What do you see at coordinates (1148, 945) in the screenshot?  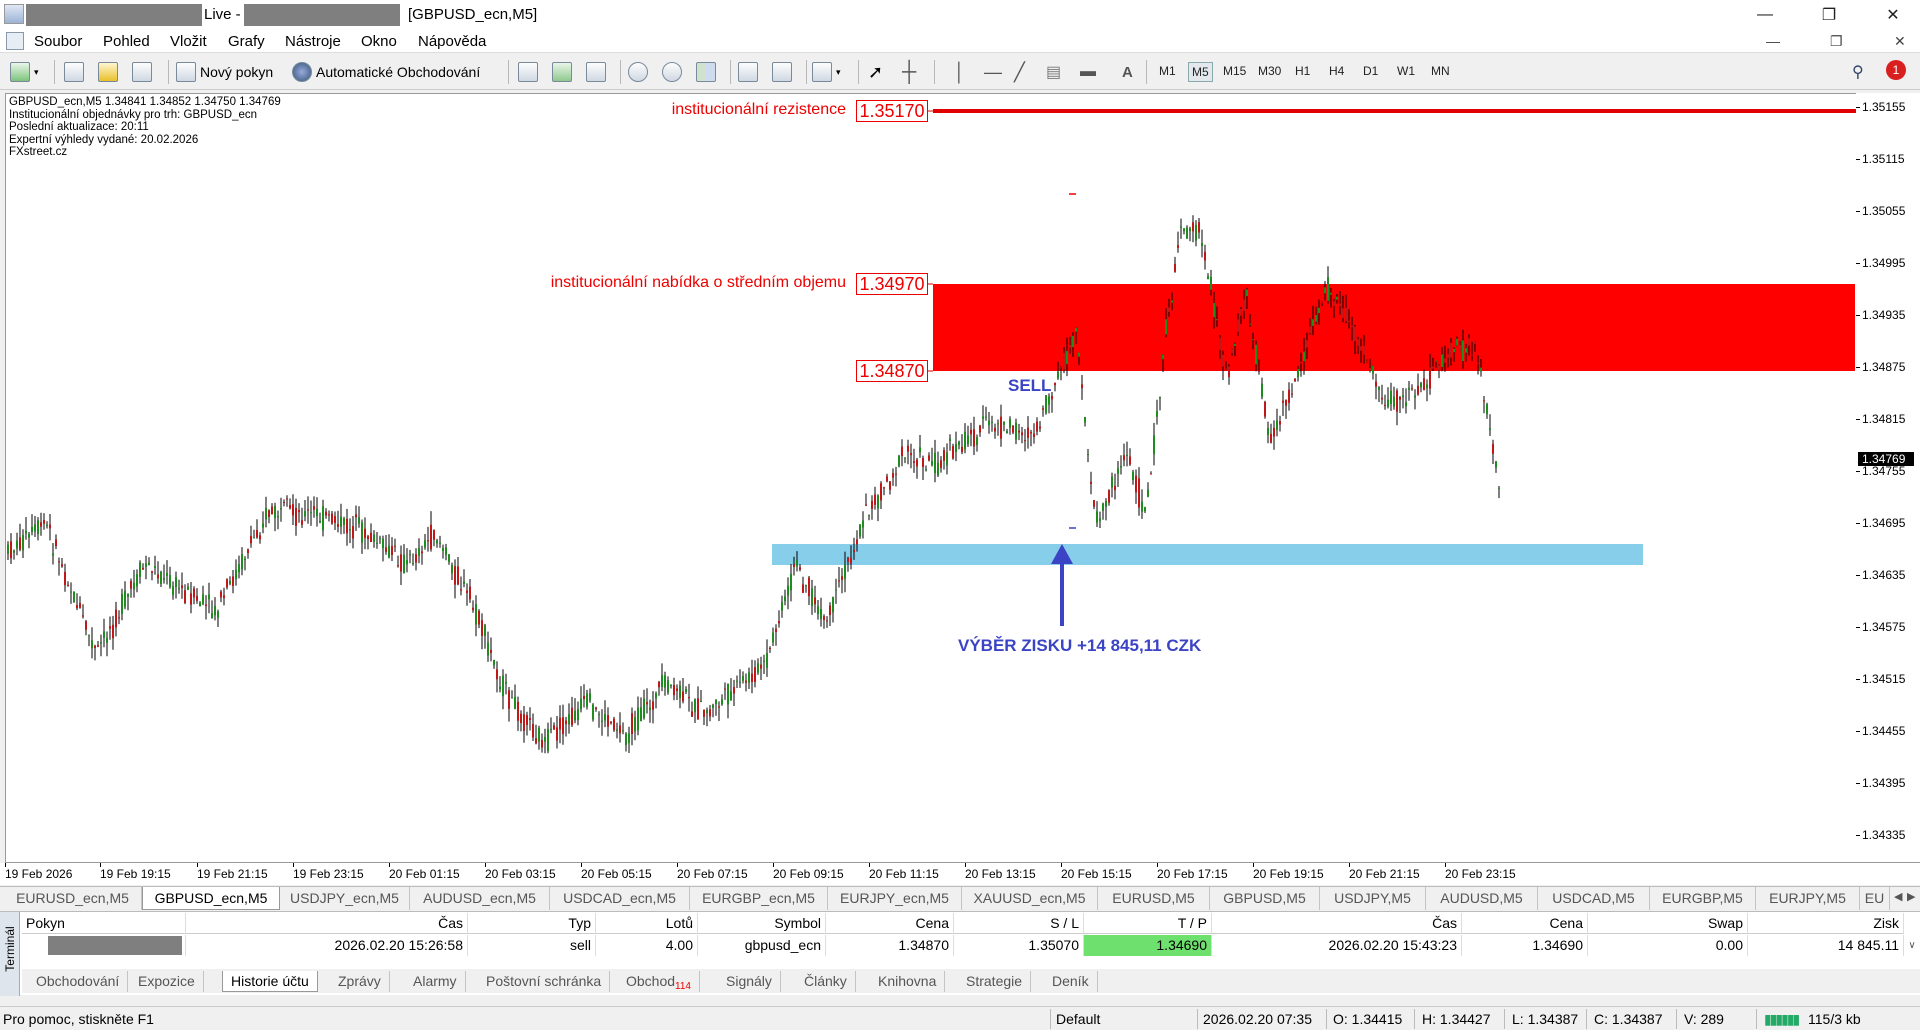 I see `take-profit-cell: 1.34690` at bounding box center [1148, 945].